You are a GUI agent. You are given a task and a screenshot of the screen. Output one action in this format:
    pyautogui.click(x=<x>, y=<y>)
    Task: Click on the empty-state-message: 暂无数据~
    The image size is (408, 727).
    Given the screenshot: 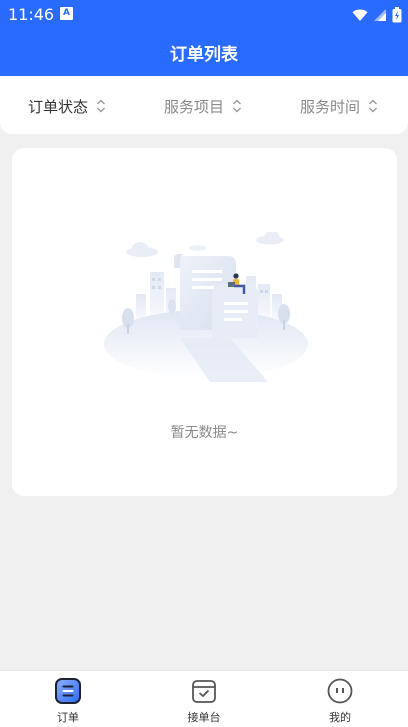 What is the action you would take?
    pyautogui.click(x=204, y=433)
    